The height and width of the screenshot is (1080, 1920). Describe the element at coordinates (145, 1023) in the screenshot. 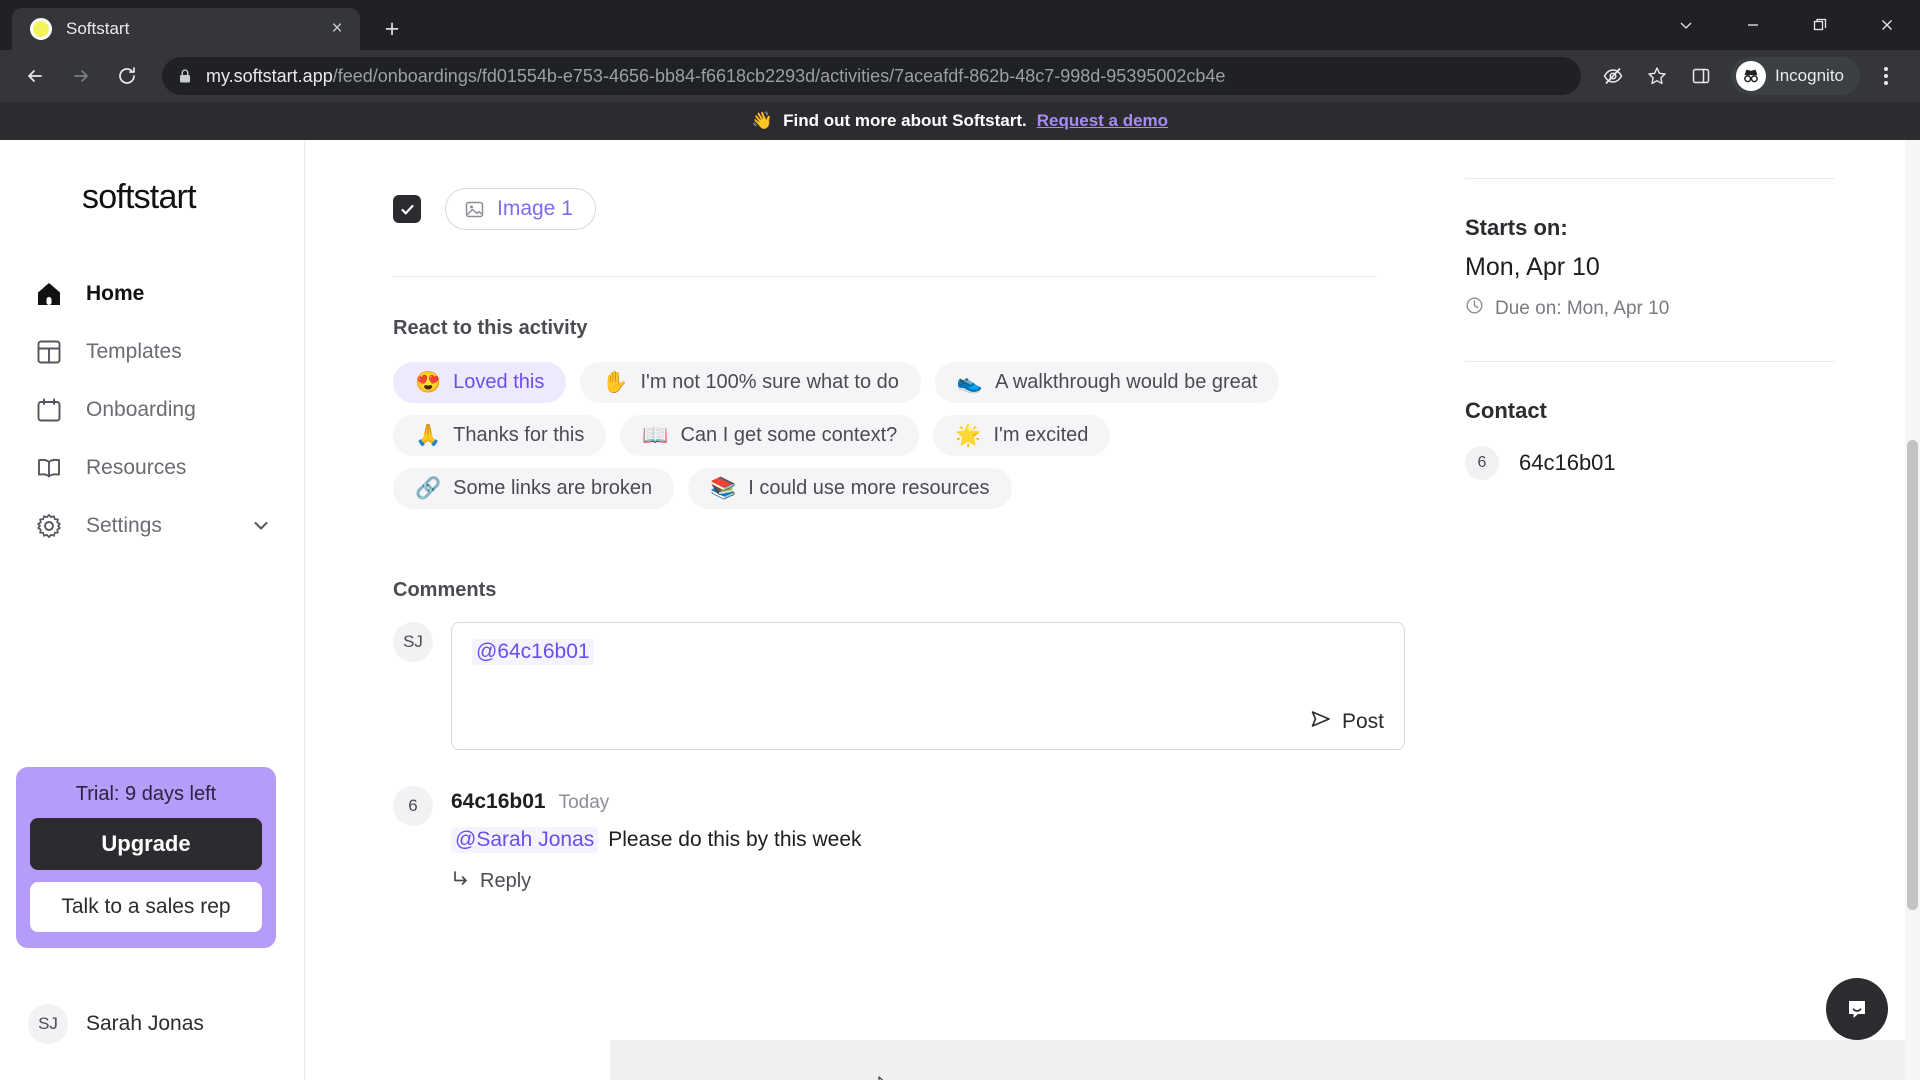

I see `sidebar-user-name: Sarah Jonas` at that location.